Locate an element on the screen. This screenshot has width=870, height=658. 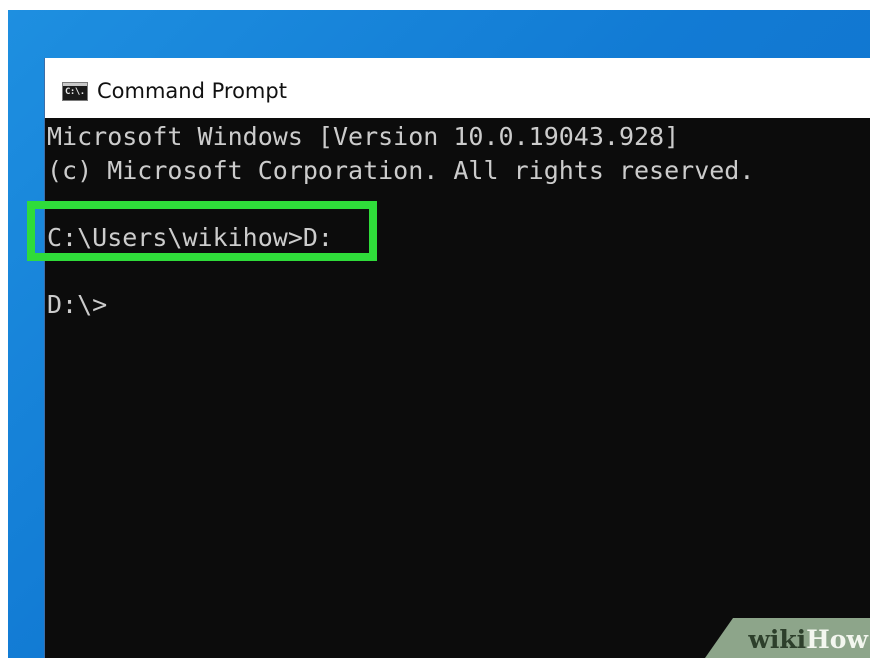
cmd-icon: C:\. is located at coordinates (75, 91).